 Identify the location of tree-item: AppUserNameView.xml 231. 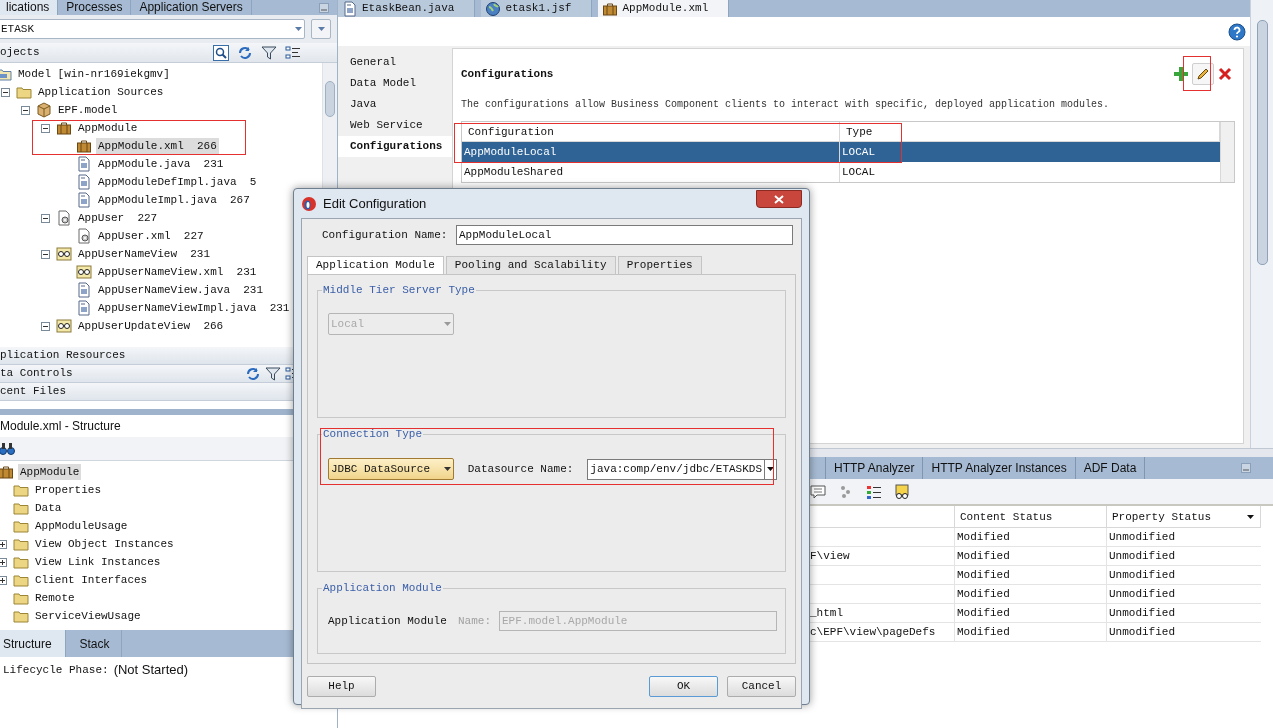
(177, 272).